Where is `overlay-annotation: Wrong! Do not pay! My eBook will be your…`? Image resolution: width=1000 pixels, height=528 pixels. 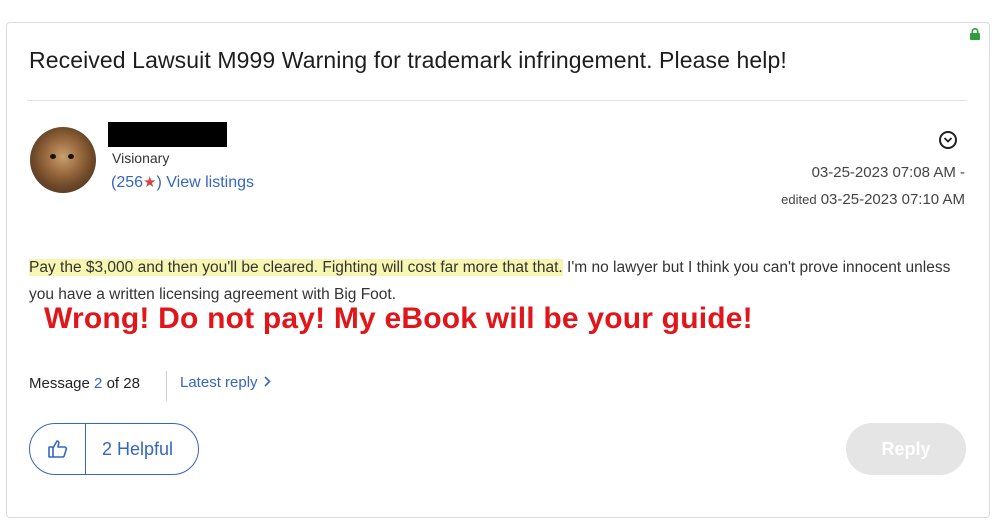
overlay-annotation: Wrong! Do not pay! My eBook will be your… is located at coordinates (398, 318).